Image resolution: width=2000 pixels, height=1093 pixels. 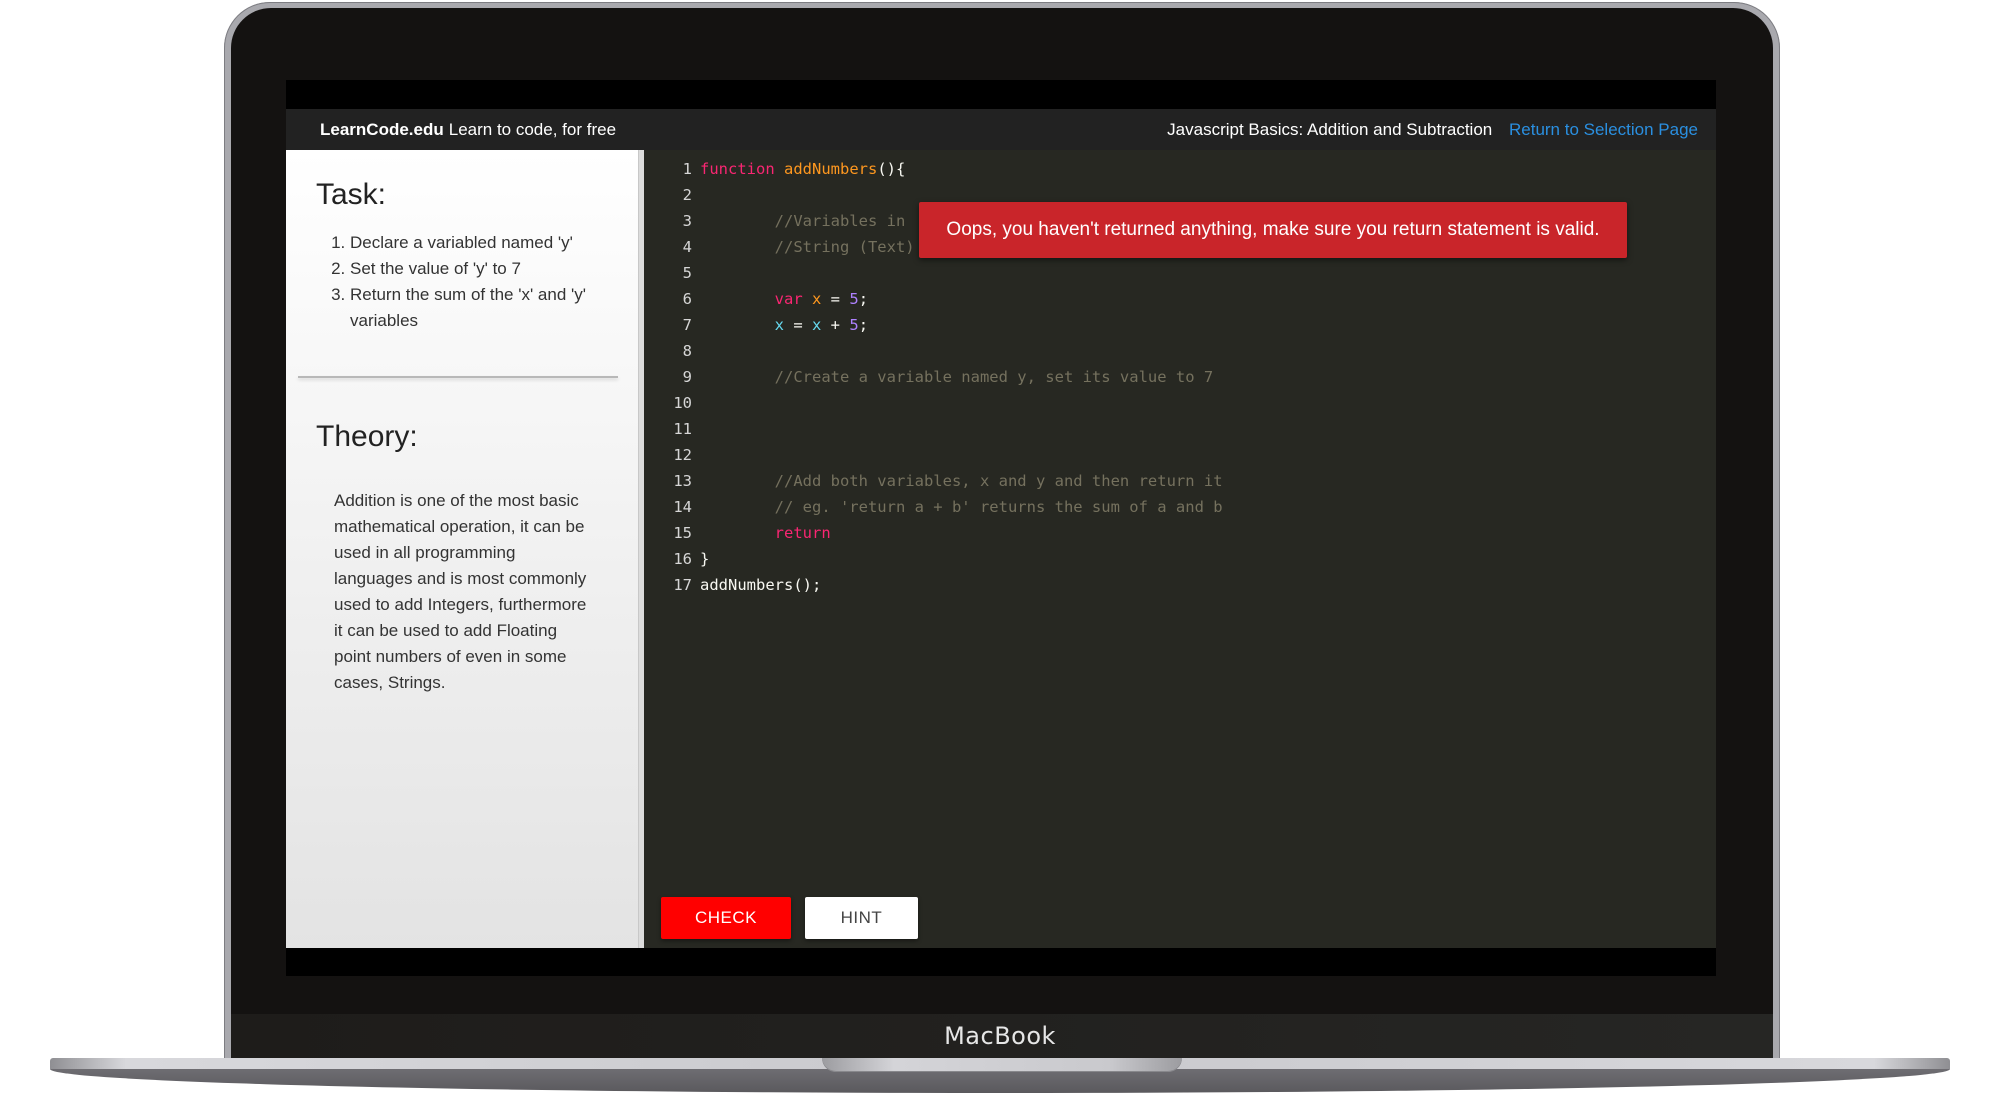 What do you see at coordinates (726, 918) in the screenshot?
I see `check-button: CHECK` at bounding box center [726, 918].